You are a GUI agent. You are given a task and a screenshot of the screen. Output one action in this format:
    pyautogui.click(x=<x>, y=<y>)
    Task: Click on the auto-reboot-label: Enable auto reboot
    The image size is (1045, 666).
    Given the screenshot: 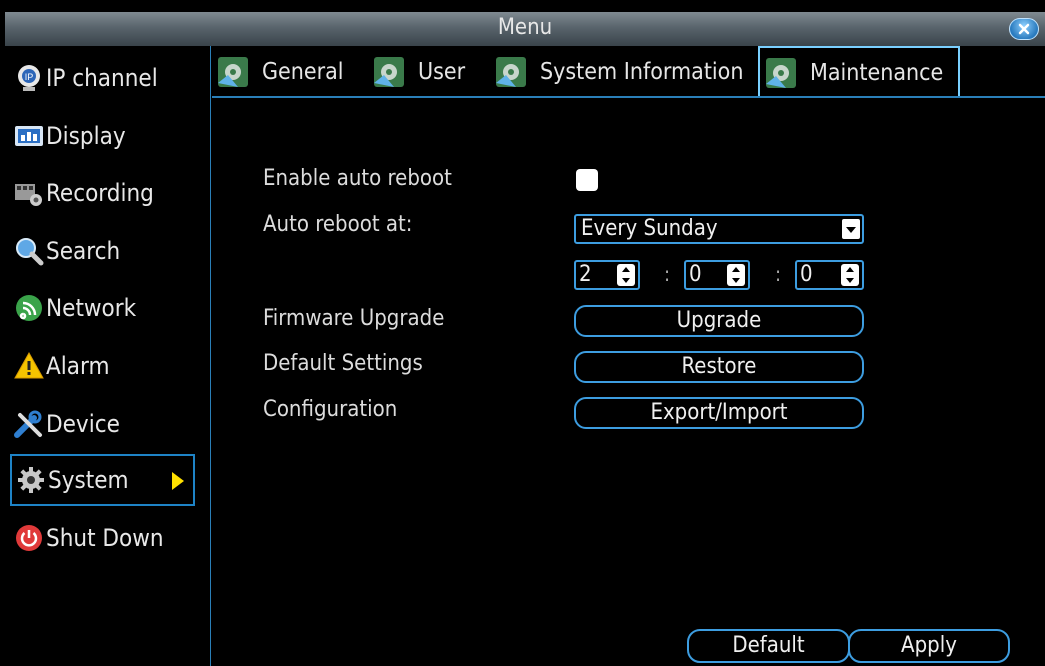 What is the action you would take?
    pyautogui.click(x=357, y=178)
    